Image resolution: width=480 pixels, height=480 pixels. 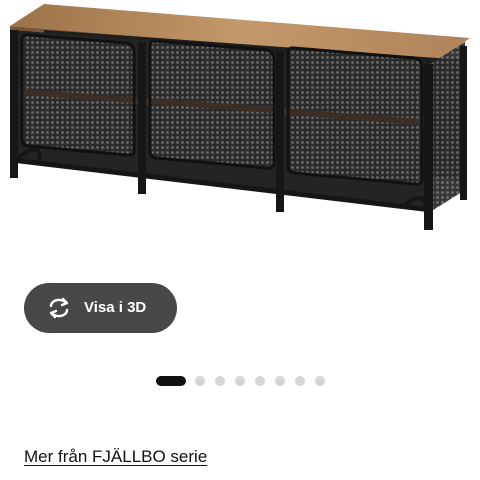 I want to click on view-in-3d-button: Visa i 3D, so click(x=100, y=308).